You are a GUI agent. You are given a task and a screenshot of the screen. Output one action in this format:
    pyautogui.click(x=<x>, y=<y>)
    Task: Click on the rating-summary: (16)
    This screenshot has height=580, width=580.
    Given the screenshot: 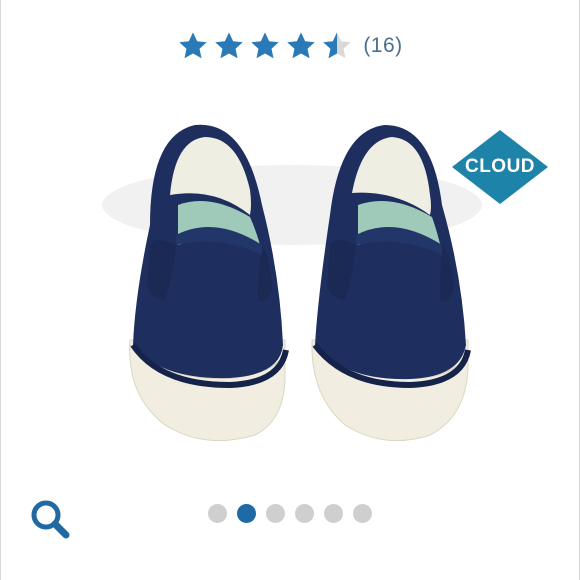 What is the action you would take?
    pyautogui.click(x=290, y=46)
    